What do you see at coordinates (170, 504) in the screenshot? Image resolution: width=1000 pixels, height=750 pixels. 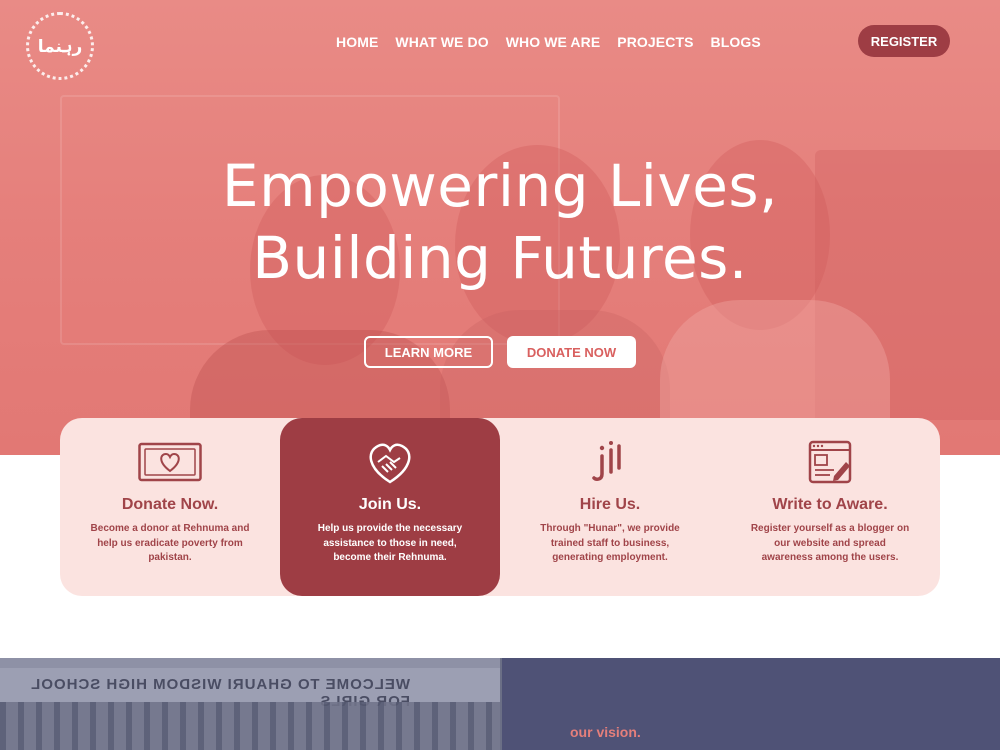 I see `card-title: Donate Now.` at bounding box center [170, 504].